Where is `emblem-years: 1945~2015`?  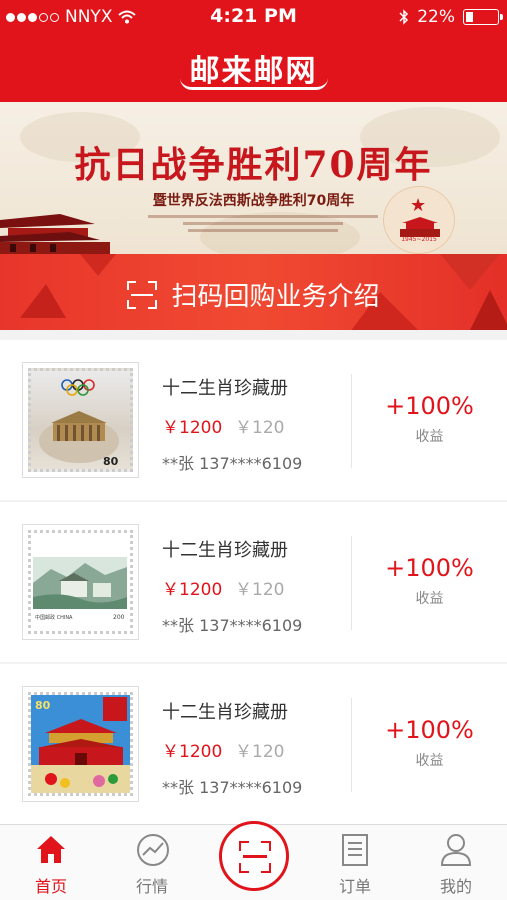 emblem-years: 1945~2015 is located at coordinates (419, 239).